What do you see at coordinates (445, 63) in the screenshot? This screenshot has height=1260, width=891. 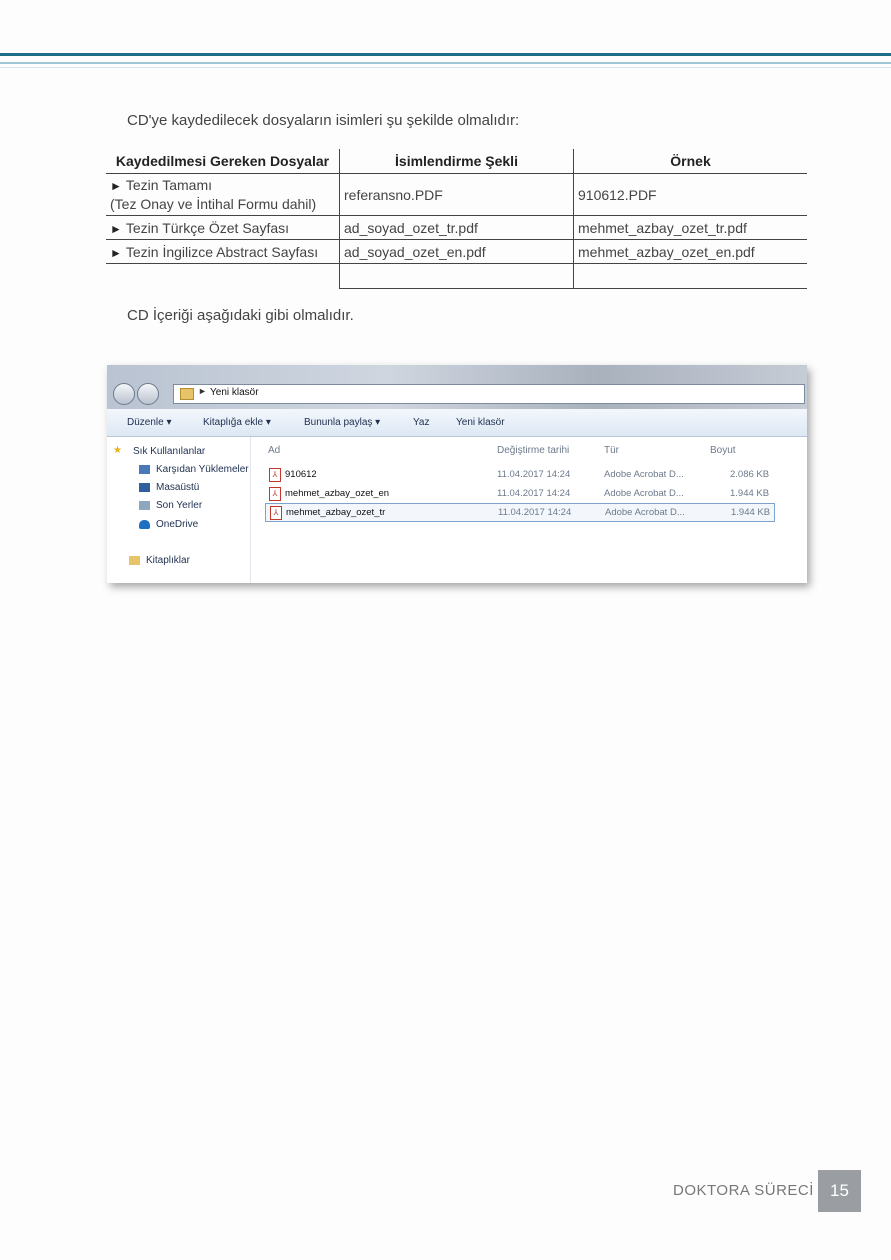 I see `header-rule-secondary` at bounding box center [445, 63].